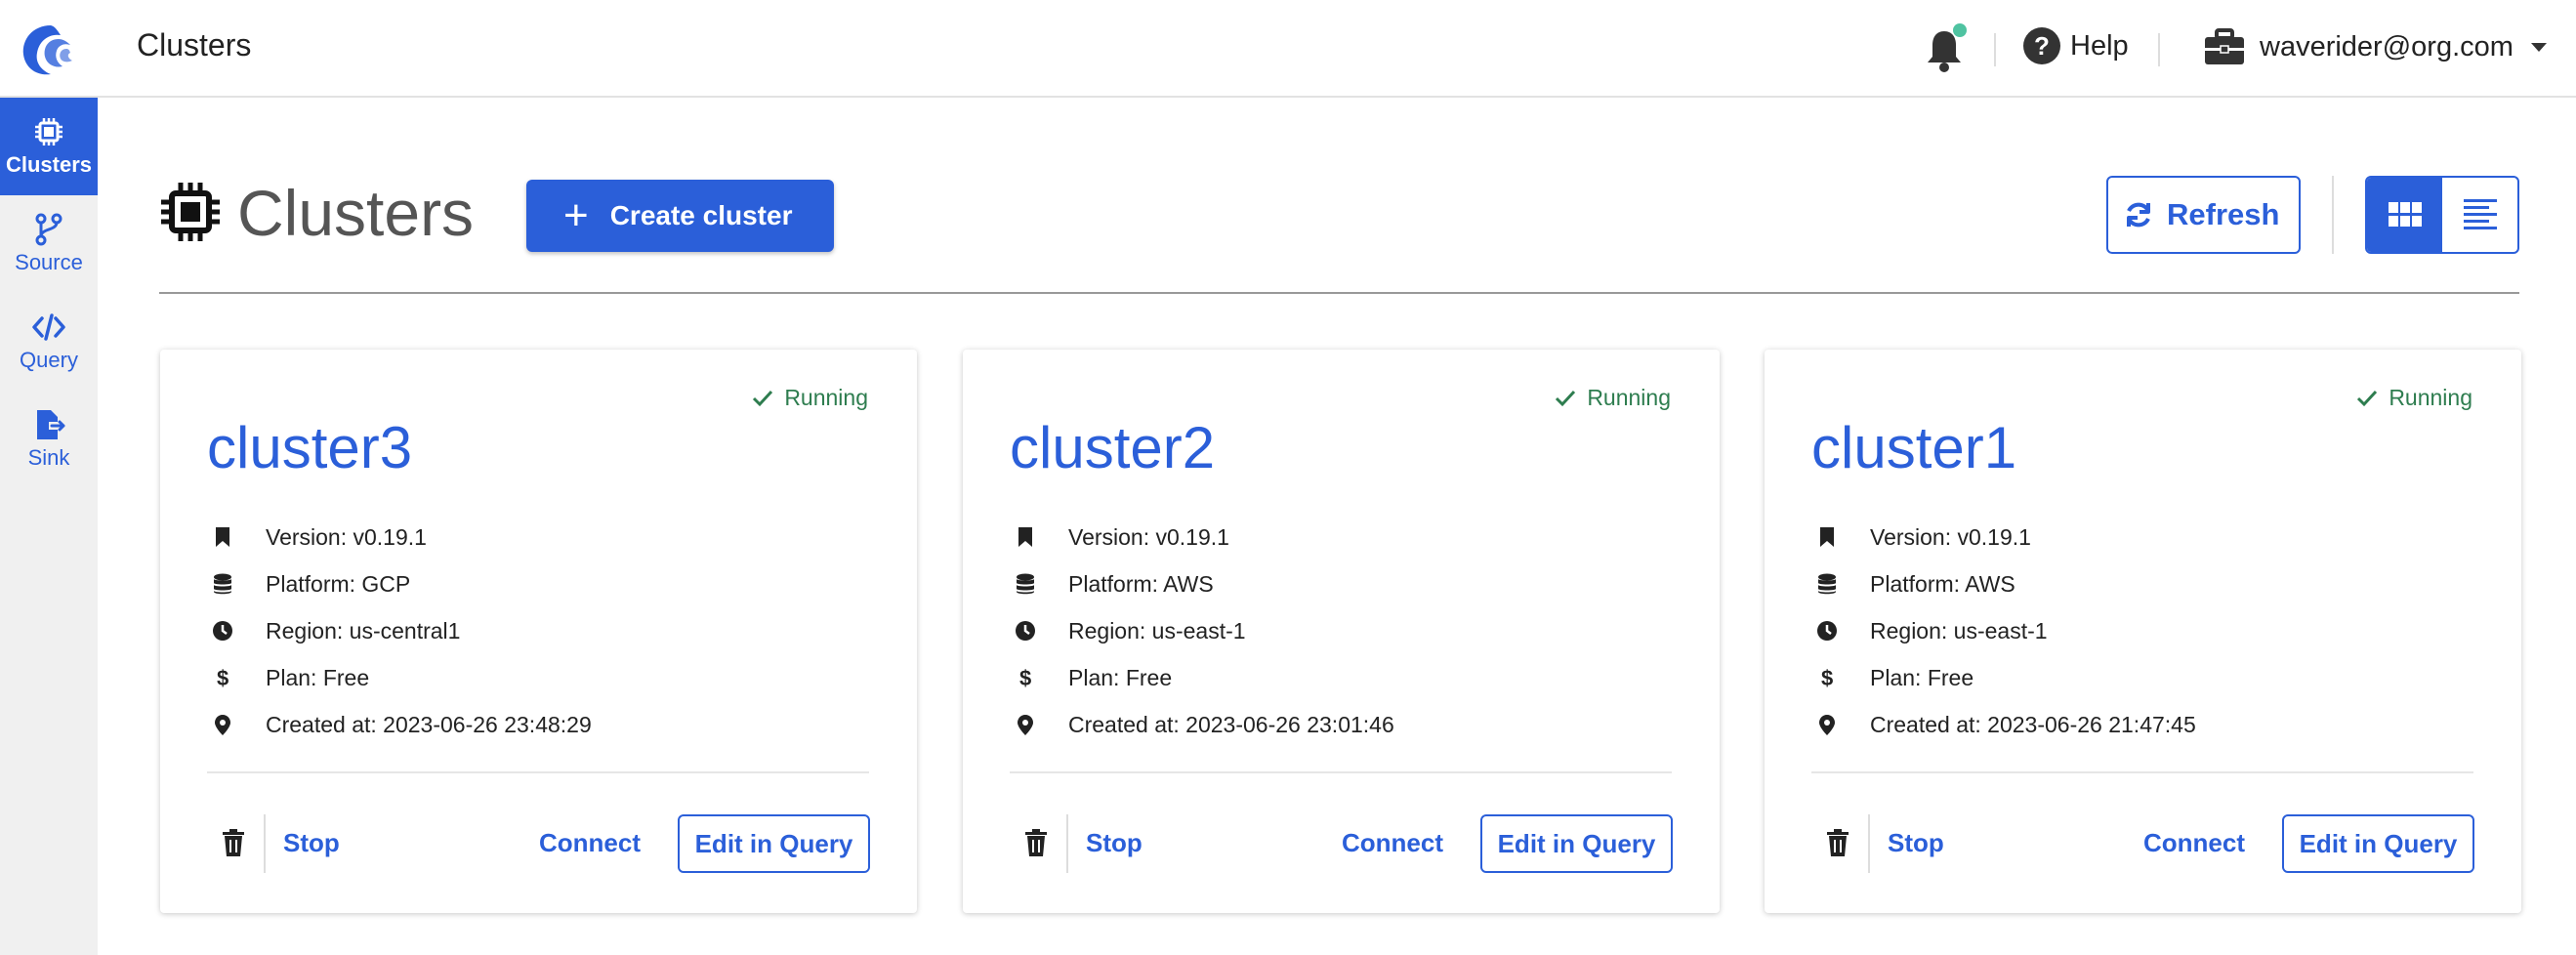 The image size is (2576, 955). I want to click on toolbar-divider, so click(2333, 215).